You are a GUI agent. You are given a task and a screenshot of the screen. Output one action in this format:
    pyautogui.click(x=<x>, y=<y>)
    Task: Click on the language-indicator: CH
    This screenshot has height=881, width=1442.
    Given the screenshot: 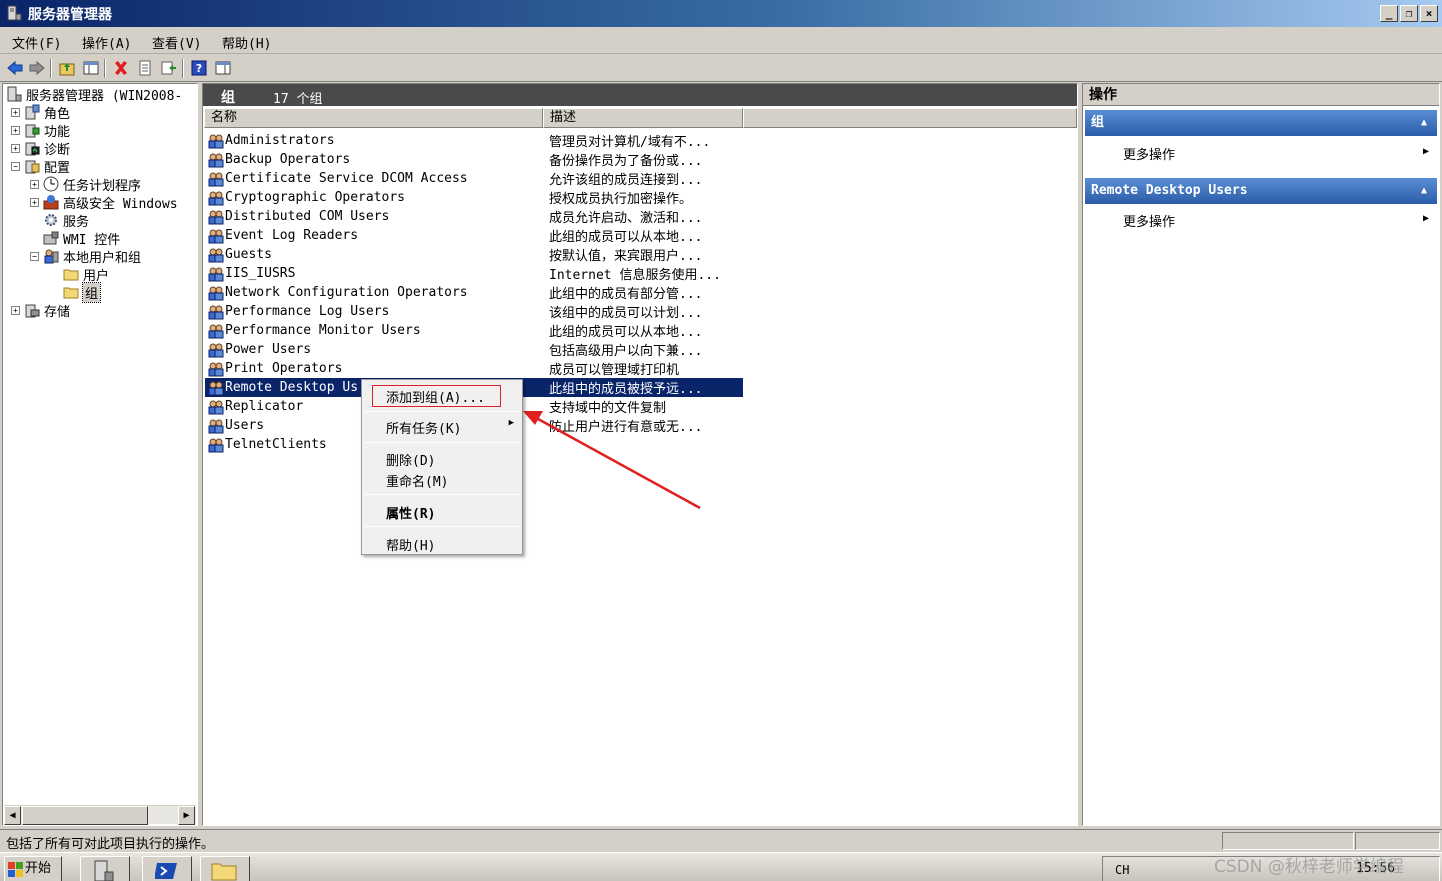 What is the action you would take?
    pyautogui.click(x=1122, y=870)
    